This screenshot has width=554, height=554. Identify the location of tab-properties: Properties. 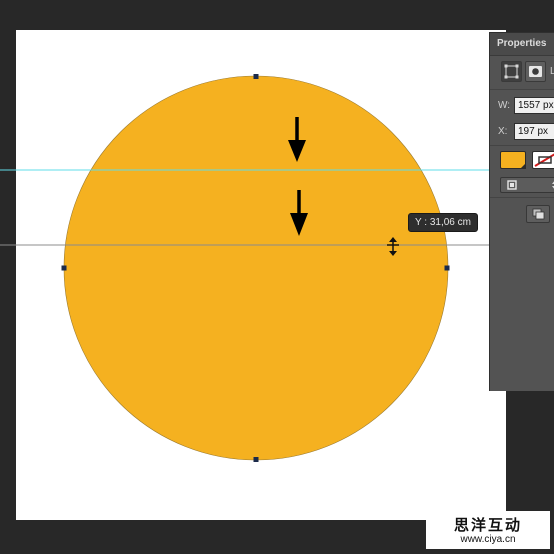
(522, 44).